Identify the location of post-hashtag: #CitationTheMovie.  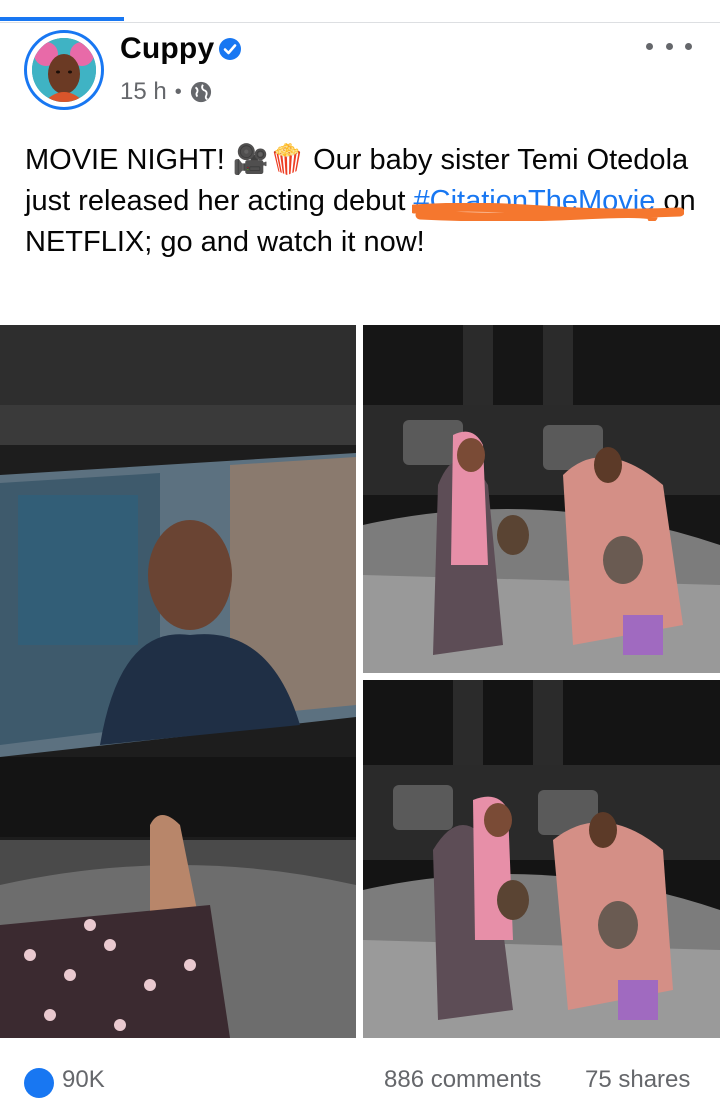
(547, 203).